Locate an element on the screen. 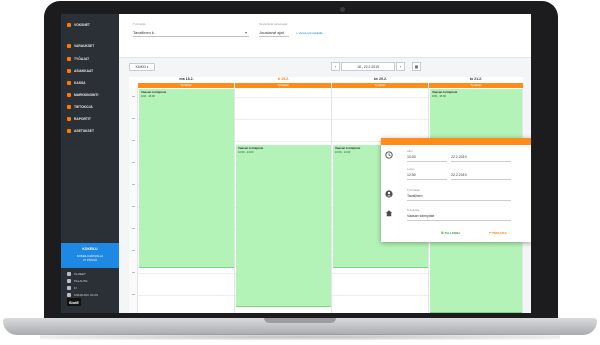  filter-all-button: KAIKKI ▾ is located at coordinates (142, 67).